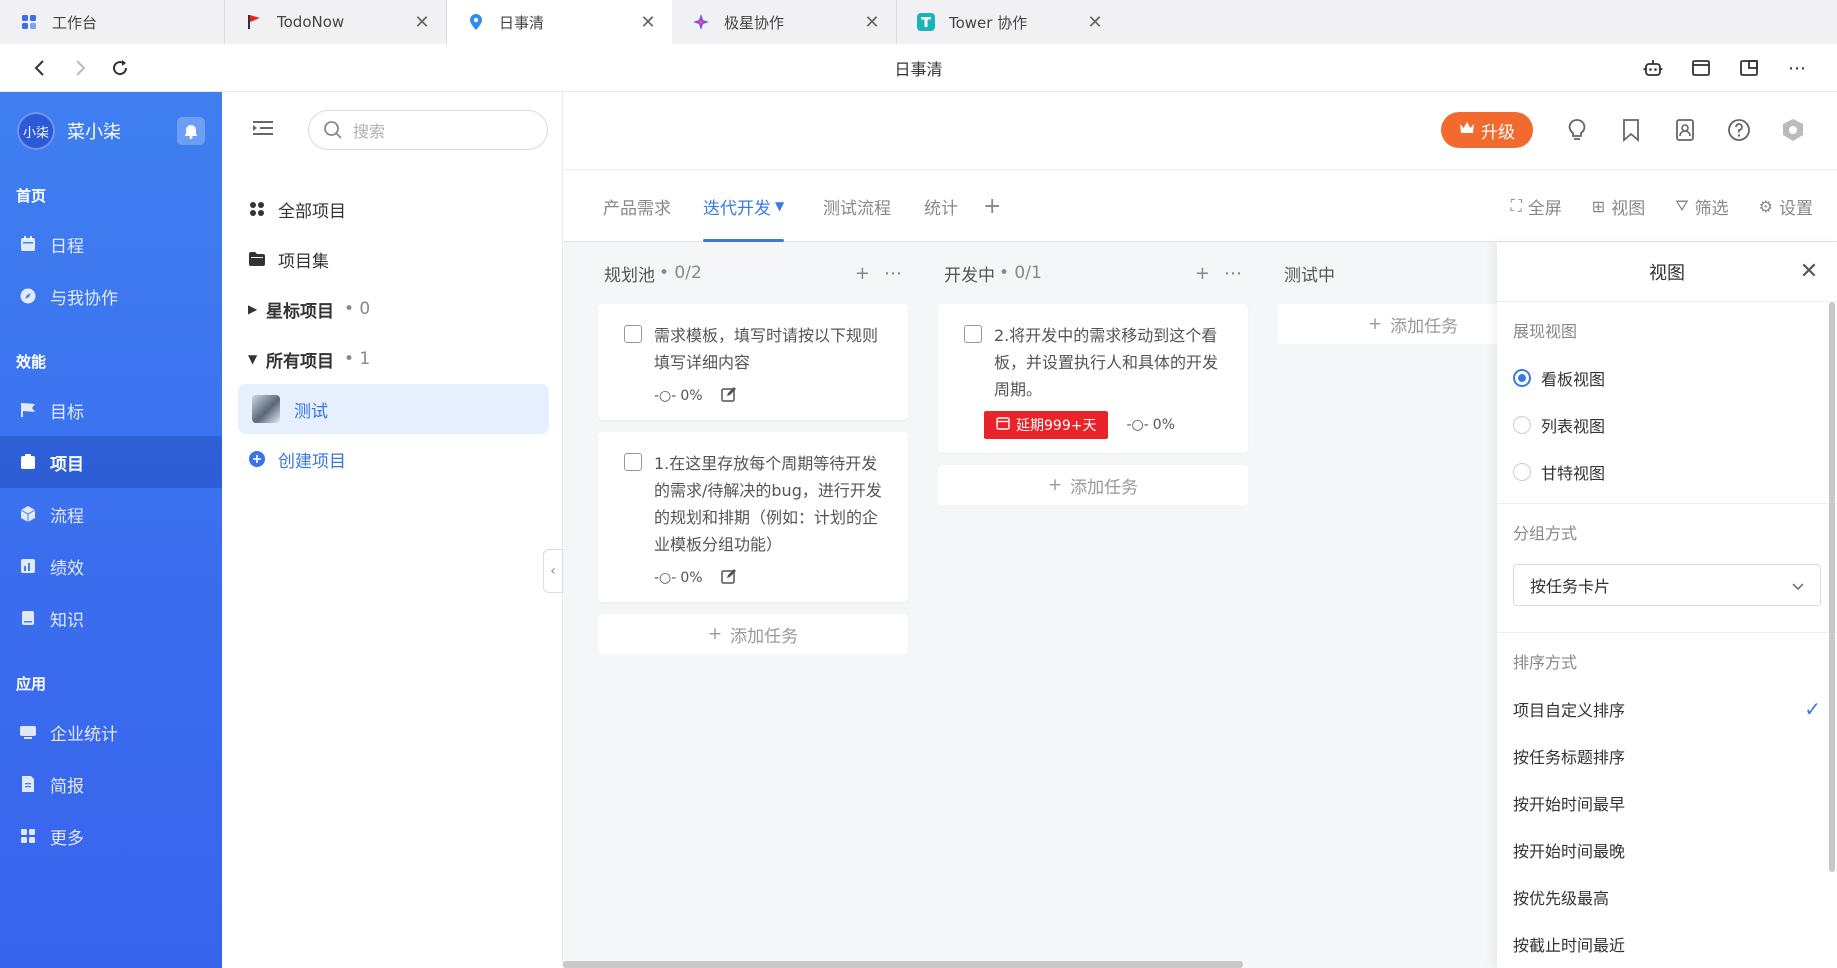 The height and width of the screenshot is (968, 1837). Describe the element at coordinates (1749, 68) in the screenshot. I see `split-window-icon` at that location.